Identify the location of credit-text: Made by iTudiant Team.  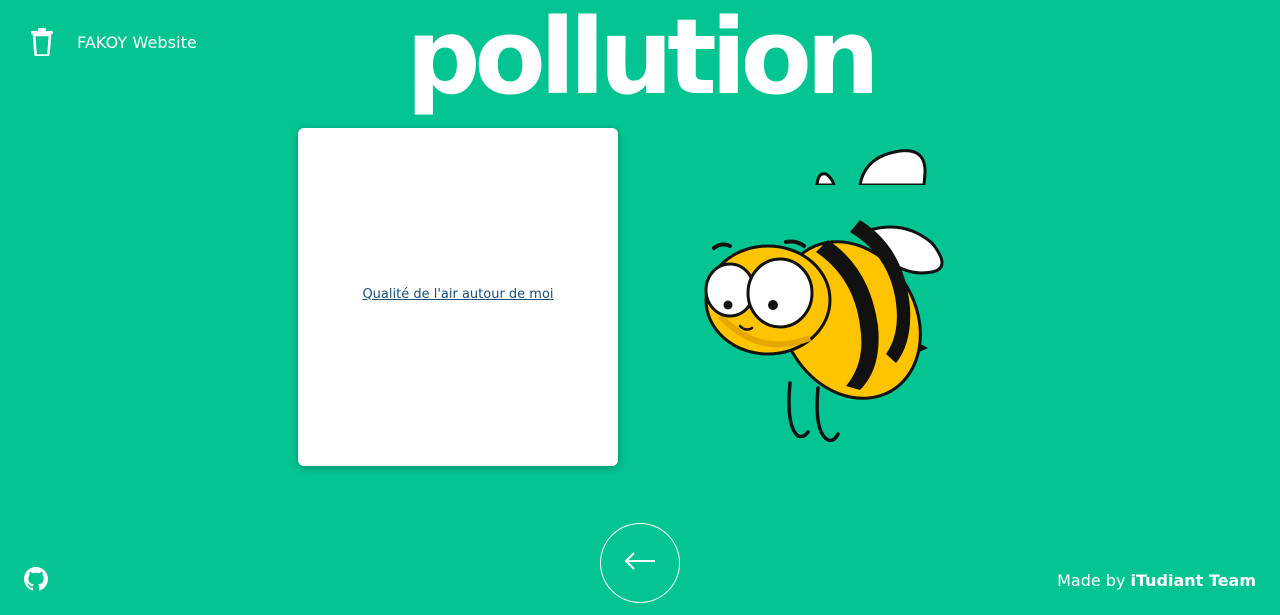
(1156, 580).